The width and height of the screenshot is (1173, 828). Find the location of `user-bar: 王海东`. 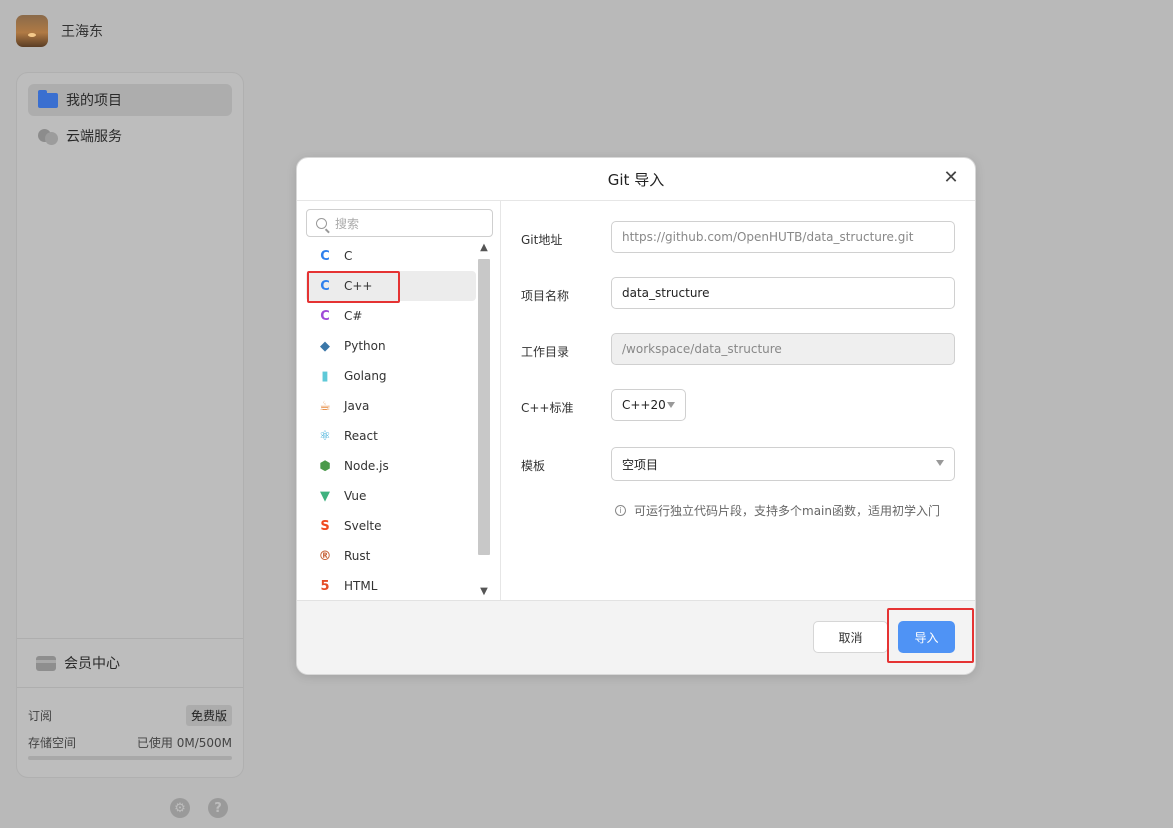

user-bar: 王海东 is located at coordinates (59, 31).